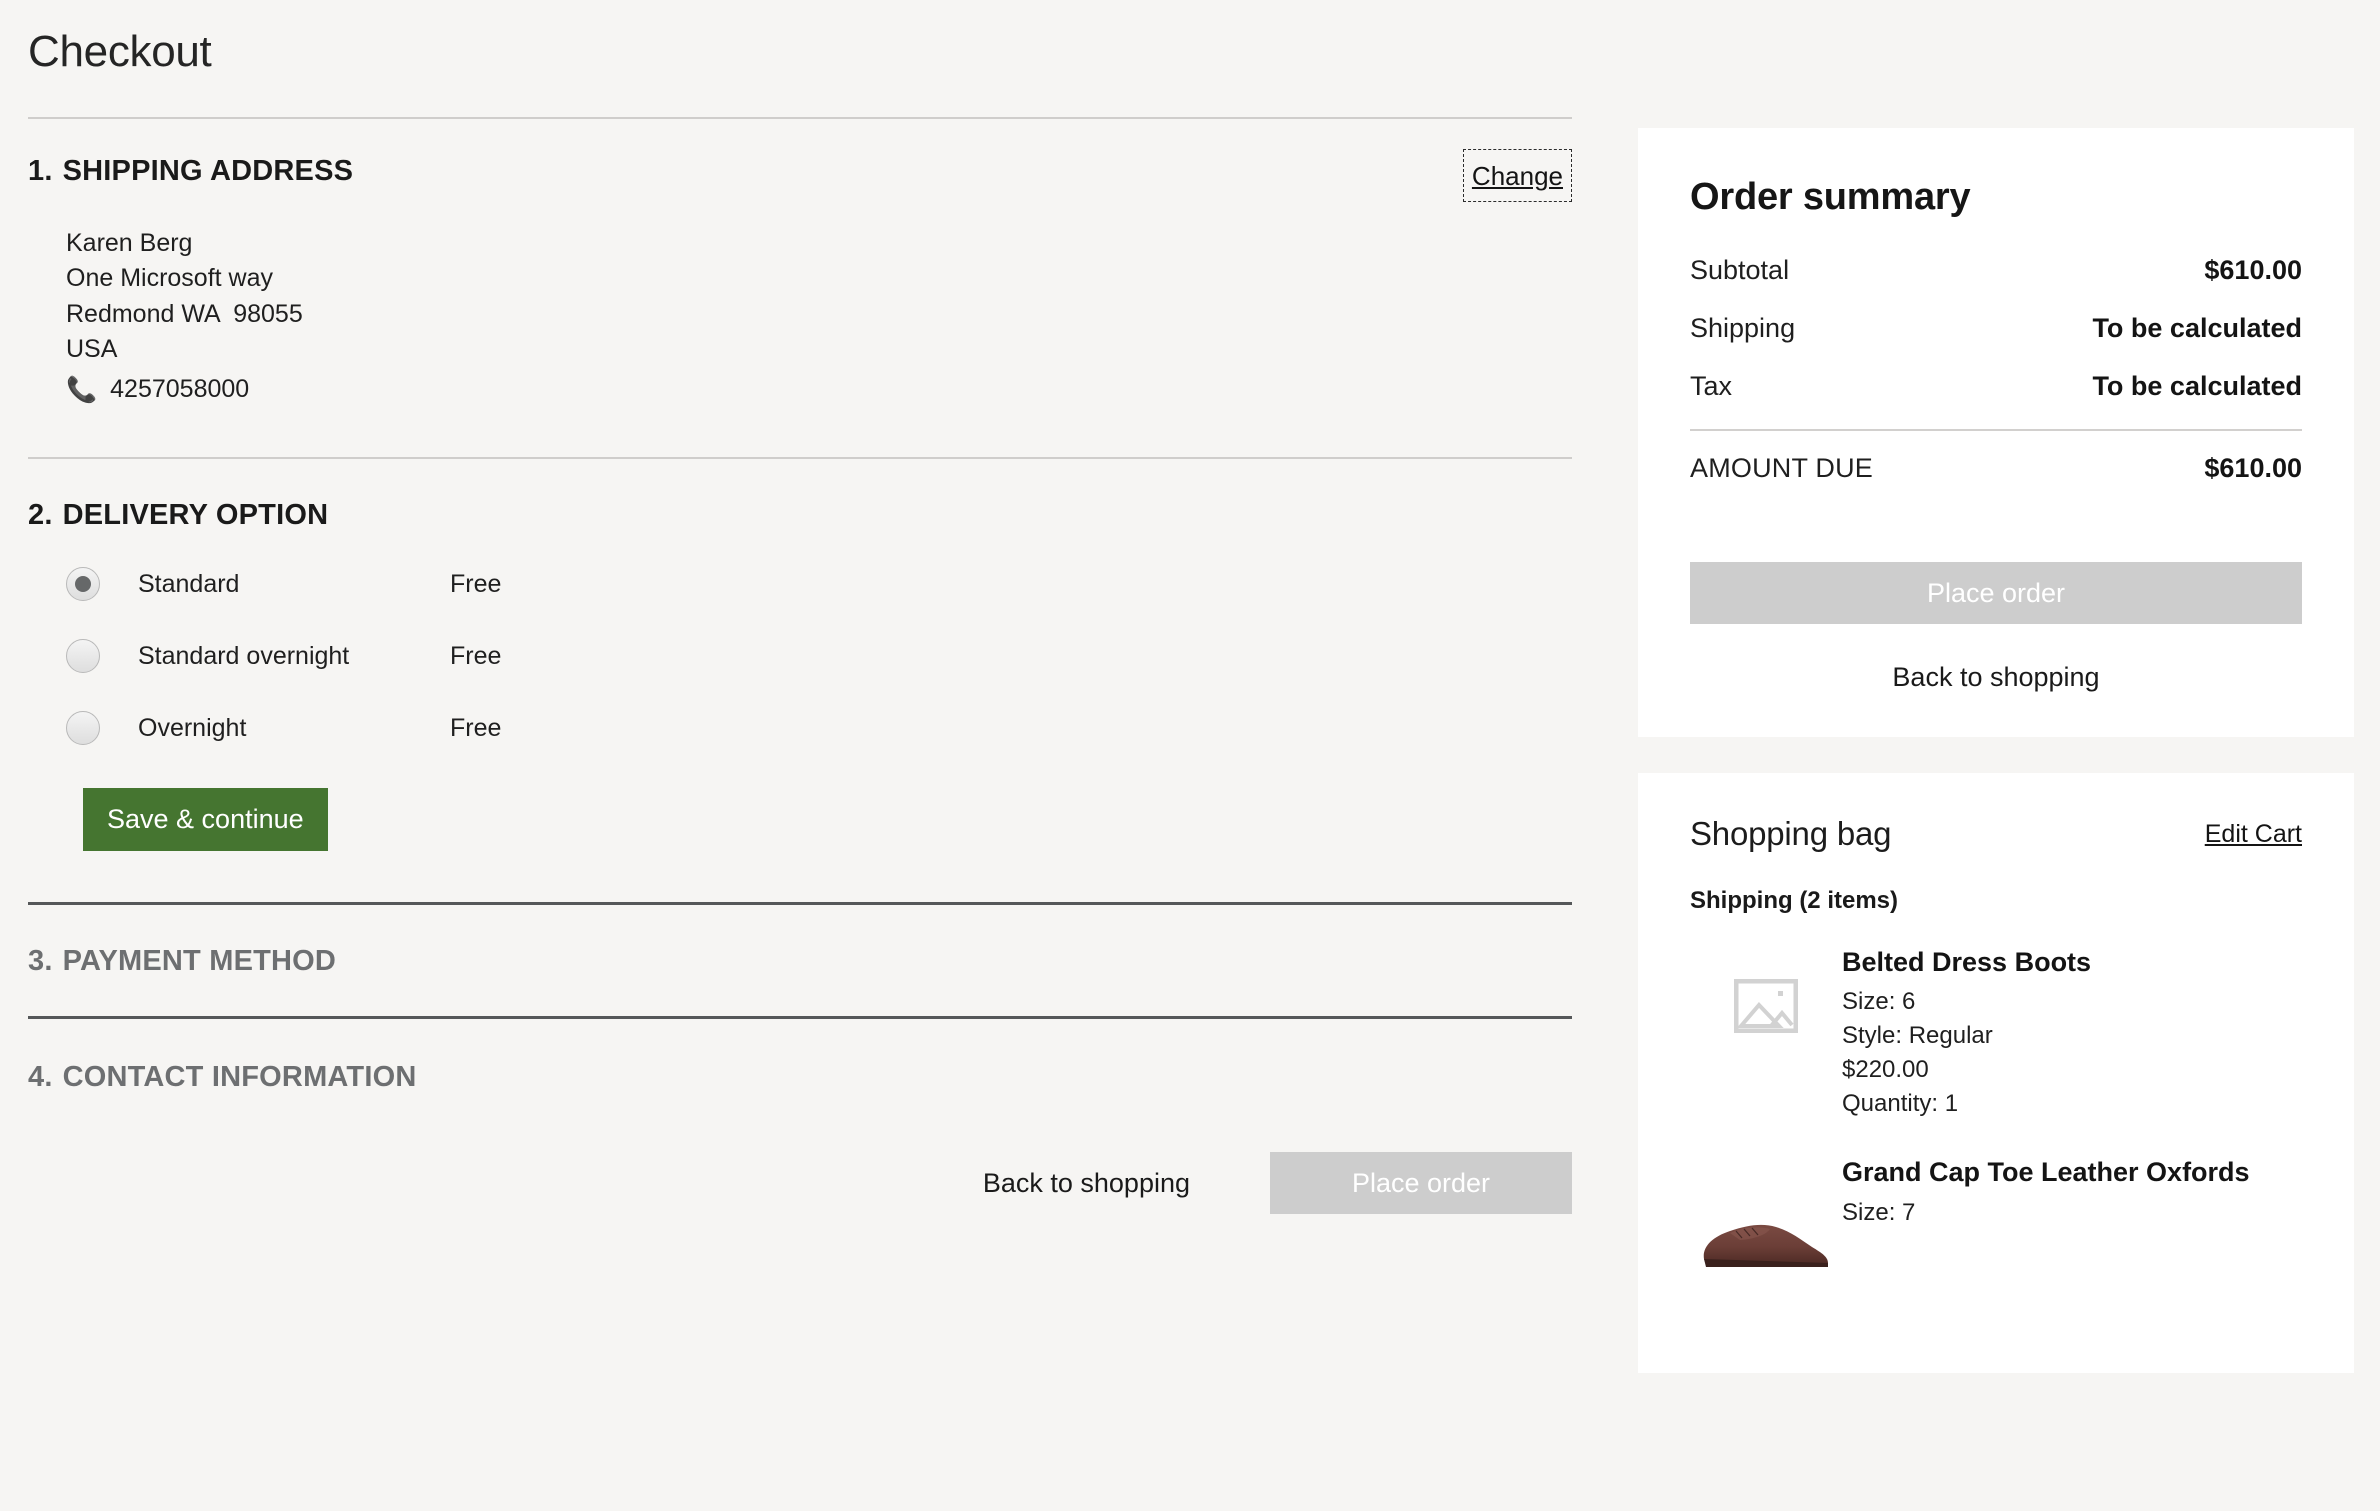 This screenshot has width=2380, height=1511. Describe the element at coordinates (208, 170) in the screenshot. I see `section-label: SHIPPING ADDRESS` at that location.